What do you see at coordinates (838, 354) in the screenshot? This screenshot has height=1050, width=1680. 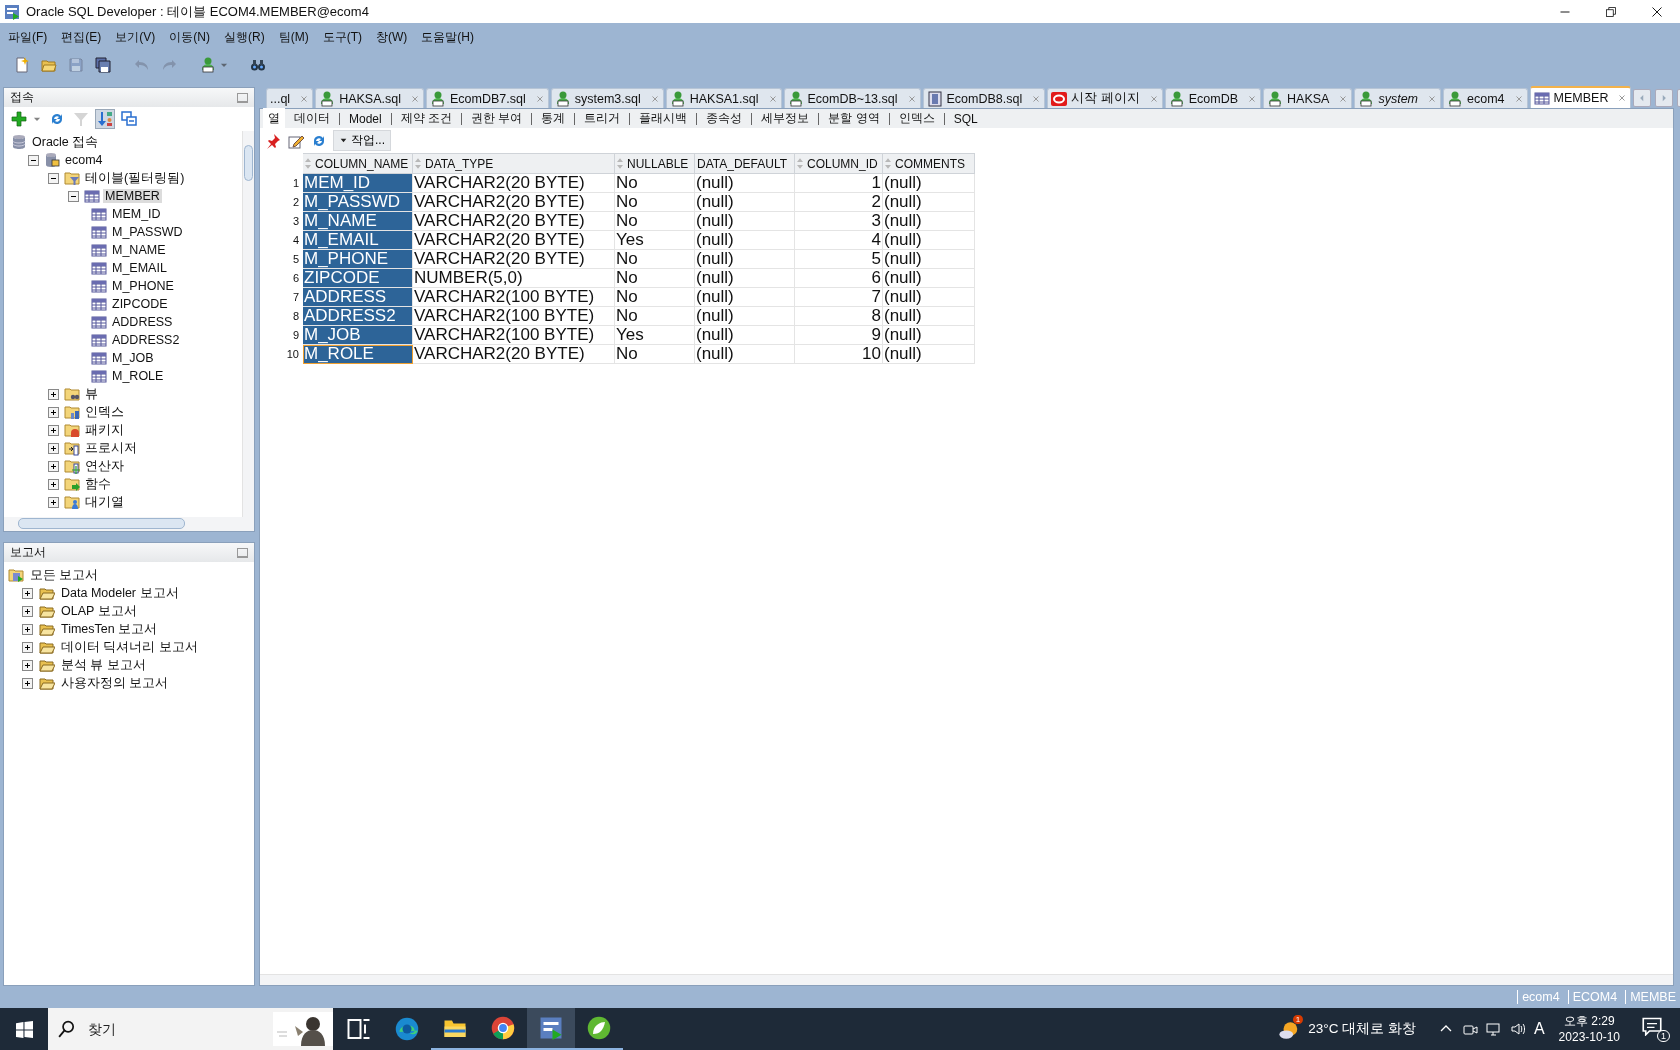 I see `table-cell: 10` at bounding box center [838, 354].